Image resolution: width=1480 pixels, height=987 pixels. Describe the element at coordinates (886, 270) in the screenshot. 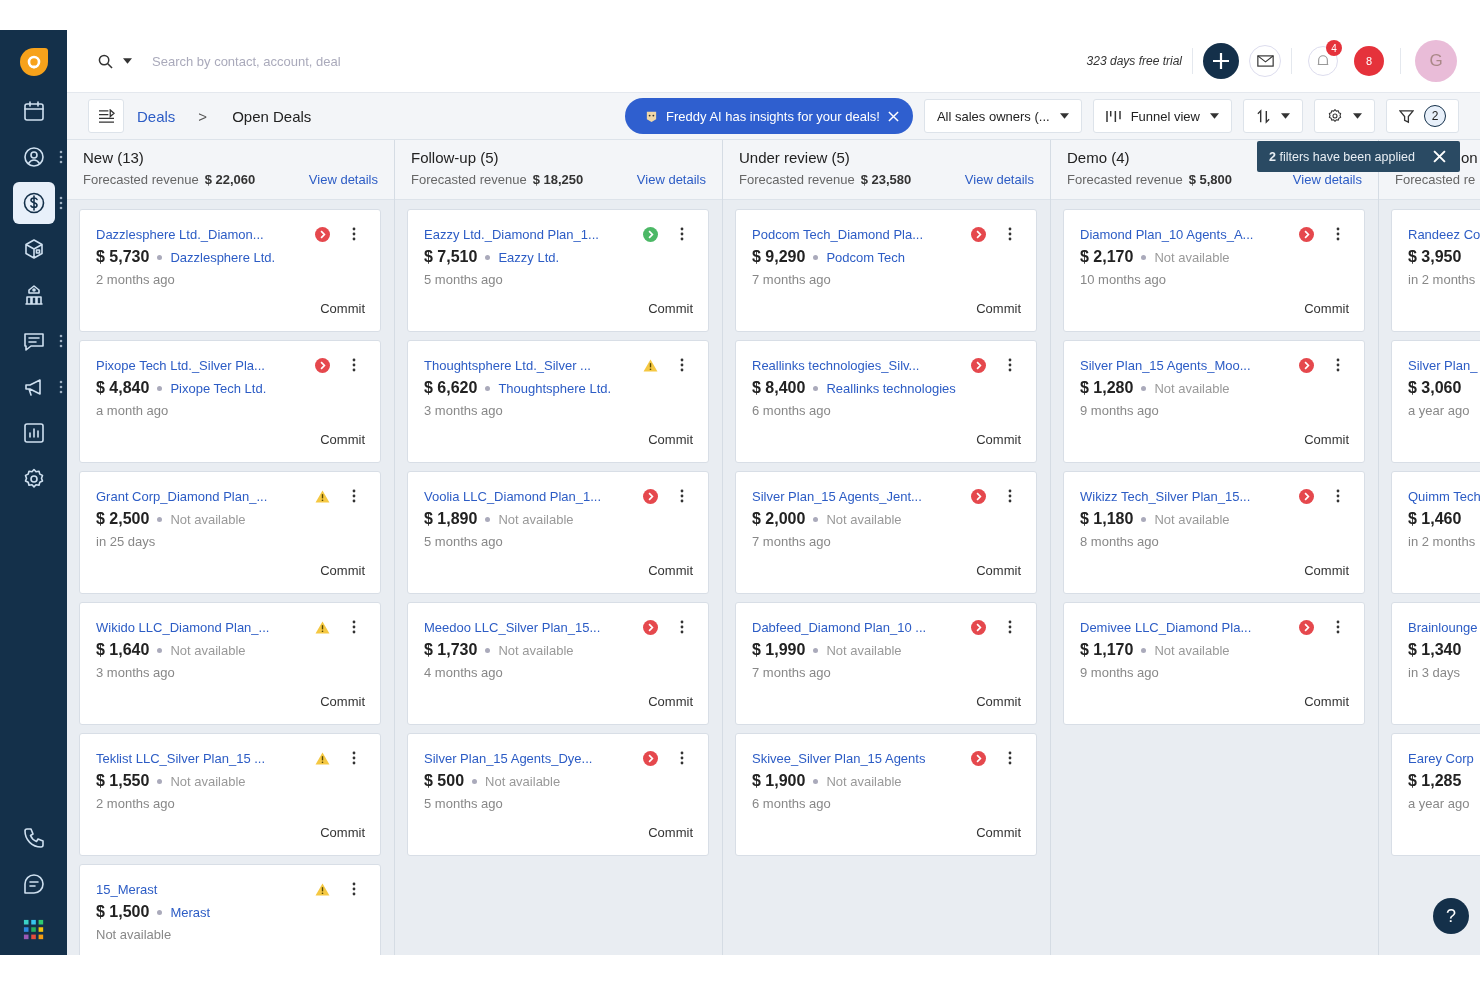

I see `deal-card: Podcom Tech_Diamond Pla... $ 9,290 Podcom Tech 7 months ago Commit` at that location.